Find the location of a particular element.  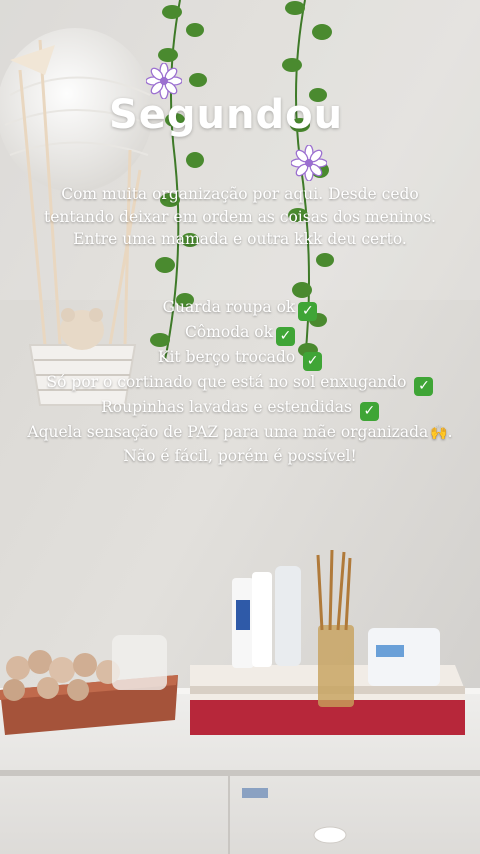

intro-line: Entre uma mamada e outra kkk deu certo. is located at coordinates (240, 239).